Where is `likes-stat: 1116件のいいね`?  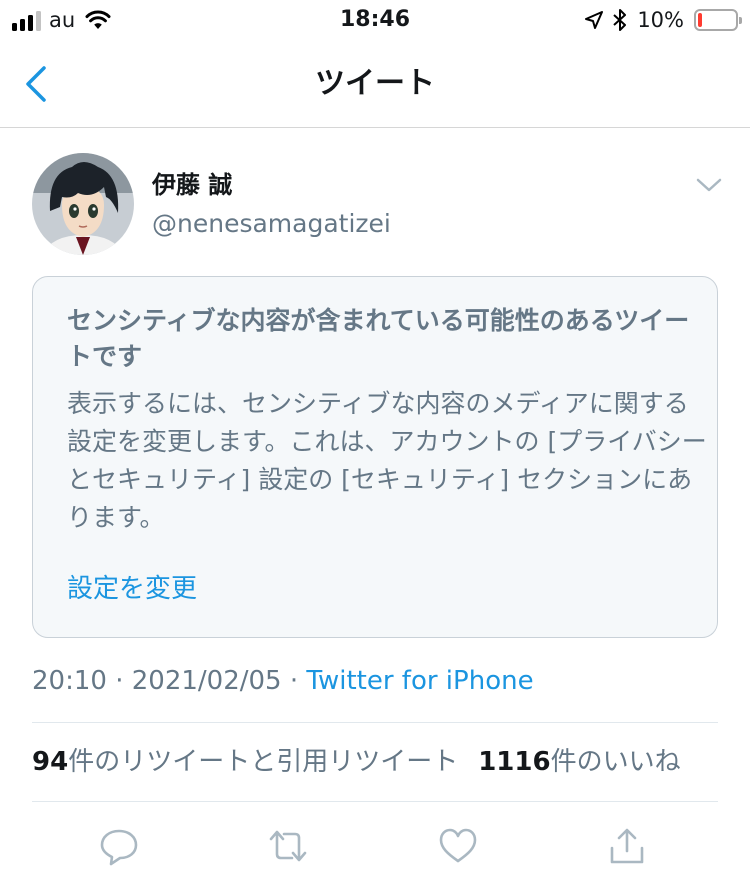
likes-stat: 1116件のいいね is located at coordinates (579, 762).